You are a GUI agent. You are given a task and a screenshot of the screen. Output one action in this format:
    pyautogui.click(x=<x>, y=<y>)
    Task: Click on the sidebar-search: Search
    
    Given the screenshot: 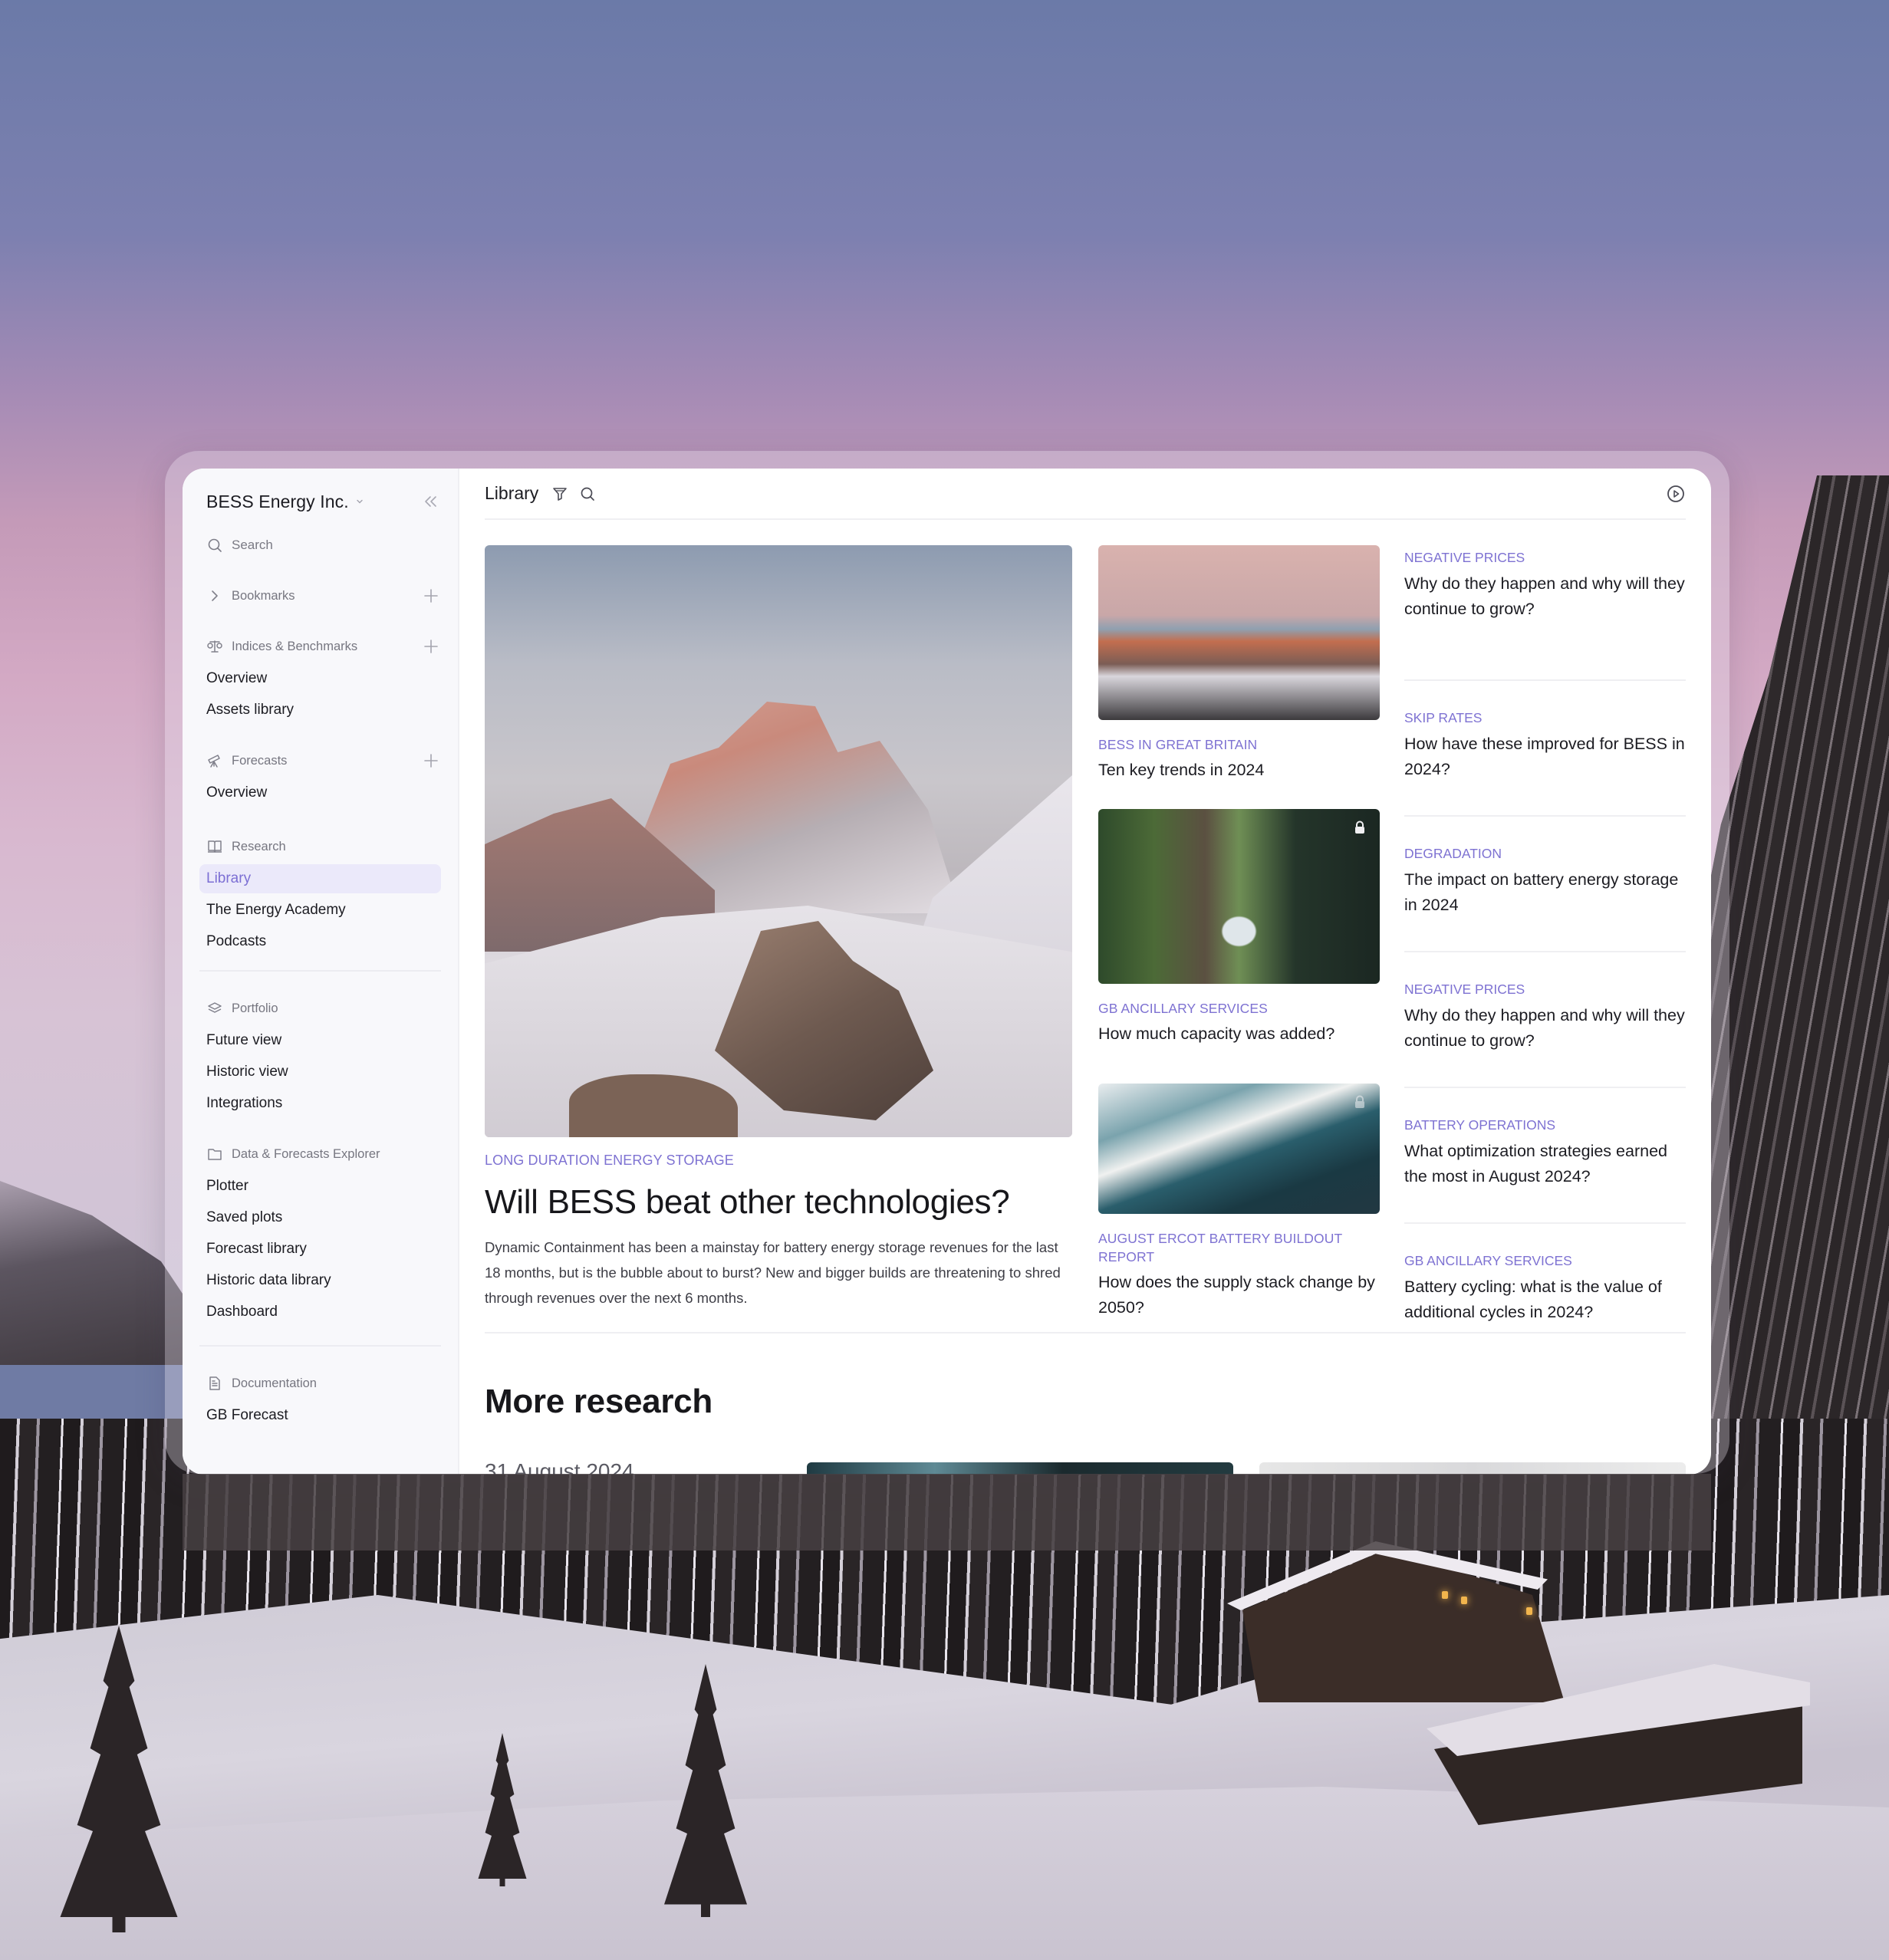 What is the action you would take?
    pyautogui.click(x=320, y=546)
    